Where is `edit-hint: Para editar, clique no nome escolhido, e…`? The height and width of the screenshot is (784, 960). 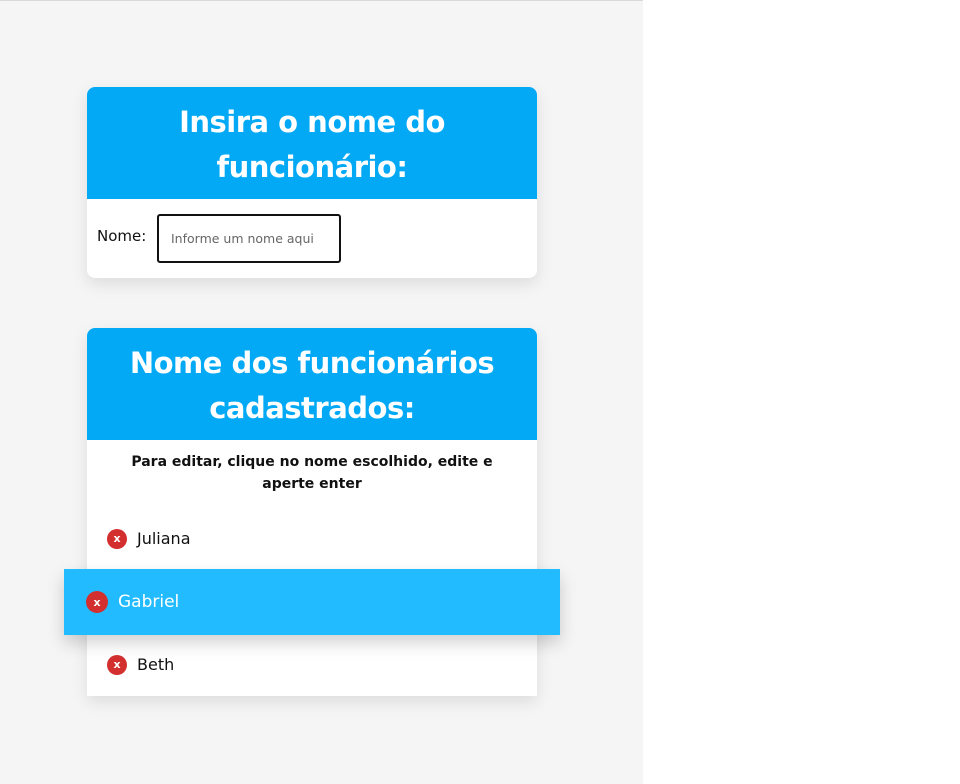 edit-hint: Para editar, clique no nome escolhido, e… is located at coordinates (312, 473).